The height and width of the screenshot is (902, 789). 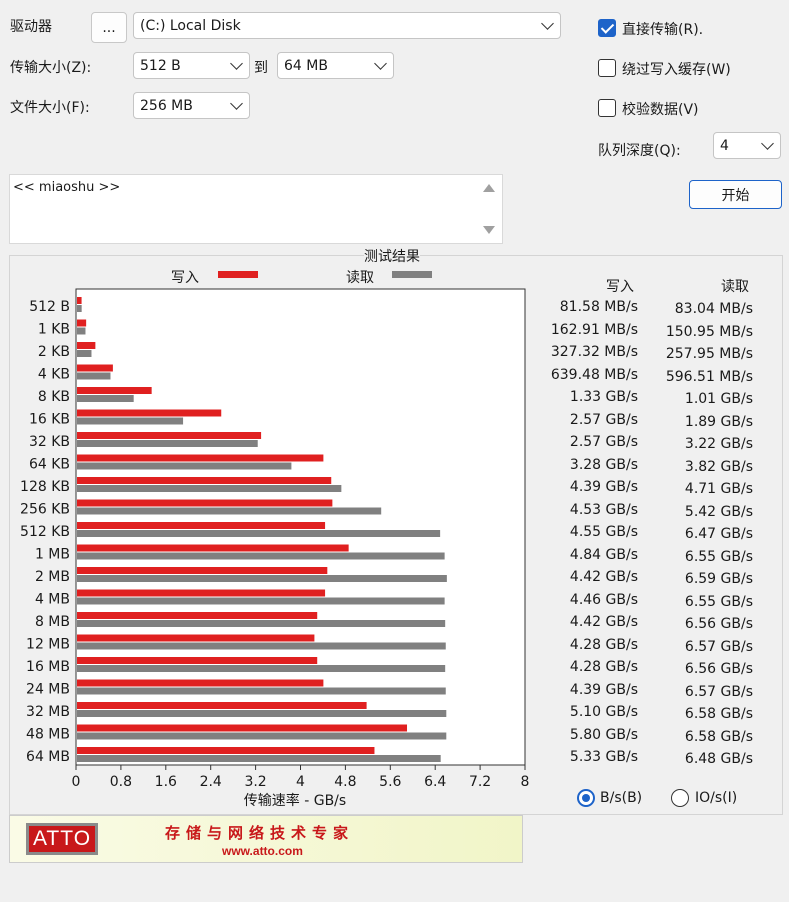 I want to click on x-tick-label: 5.6, so click(x=390, y=782).